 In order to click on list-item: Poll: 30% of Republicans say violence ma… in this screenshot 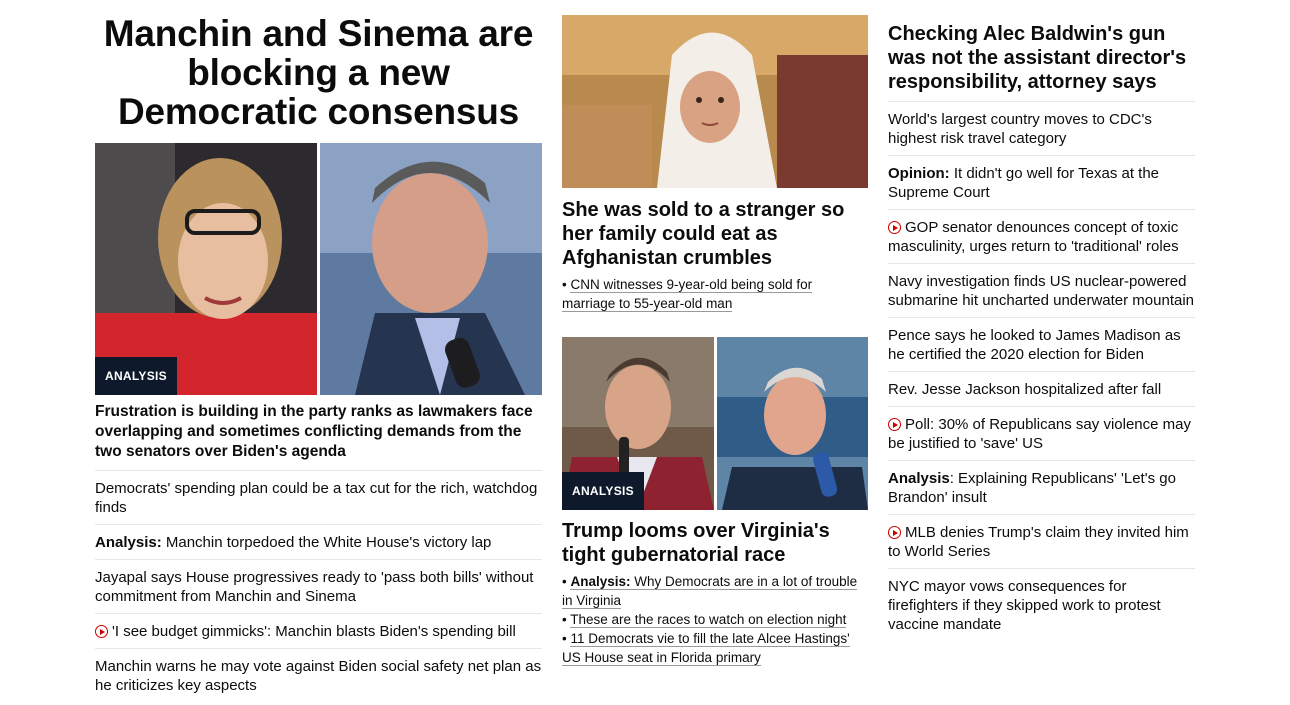, I will do `click(1041, 433)`.